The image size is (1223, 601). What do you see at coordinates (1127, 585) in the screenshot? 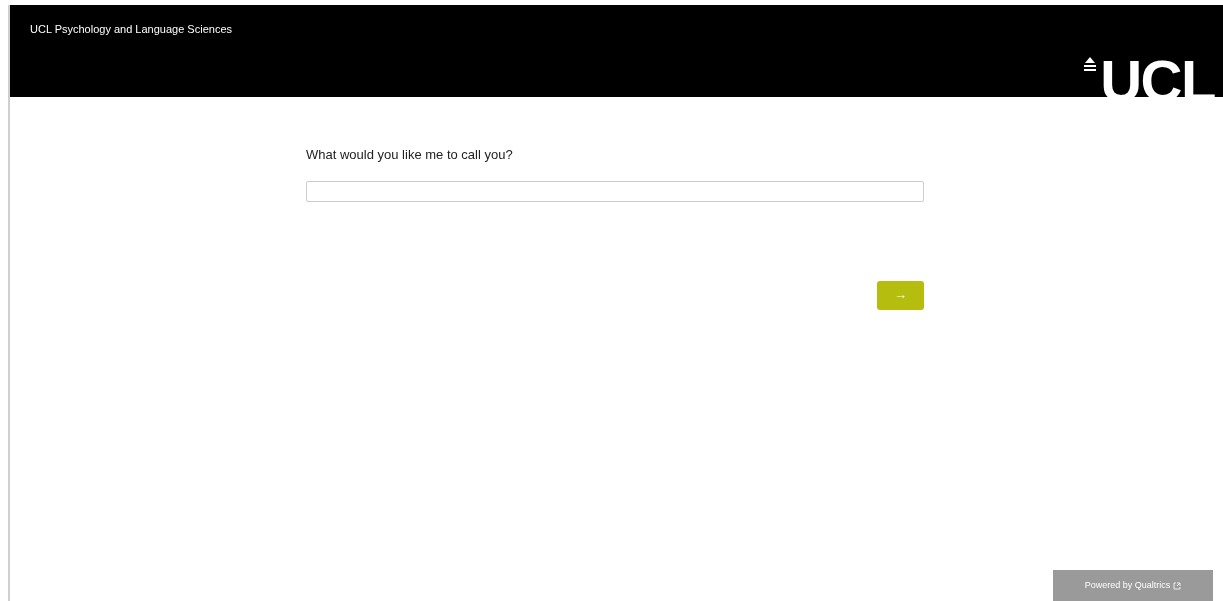
I see `badge-text: Powered by Qualtrics` at bounding box center [1127, 585].